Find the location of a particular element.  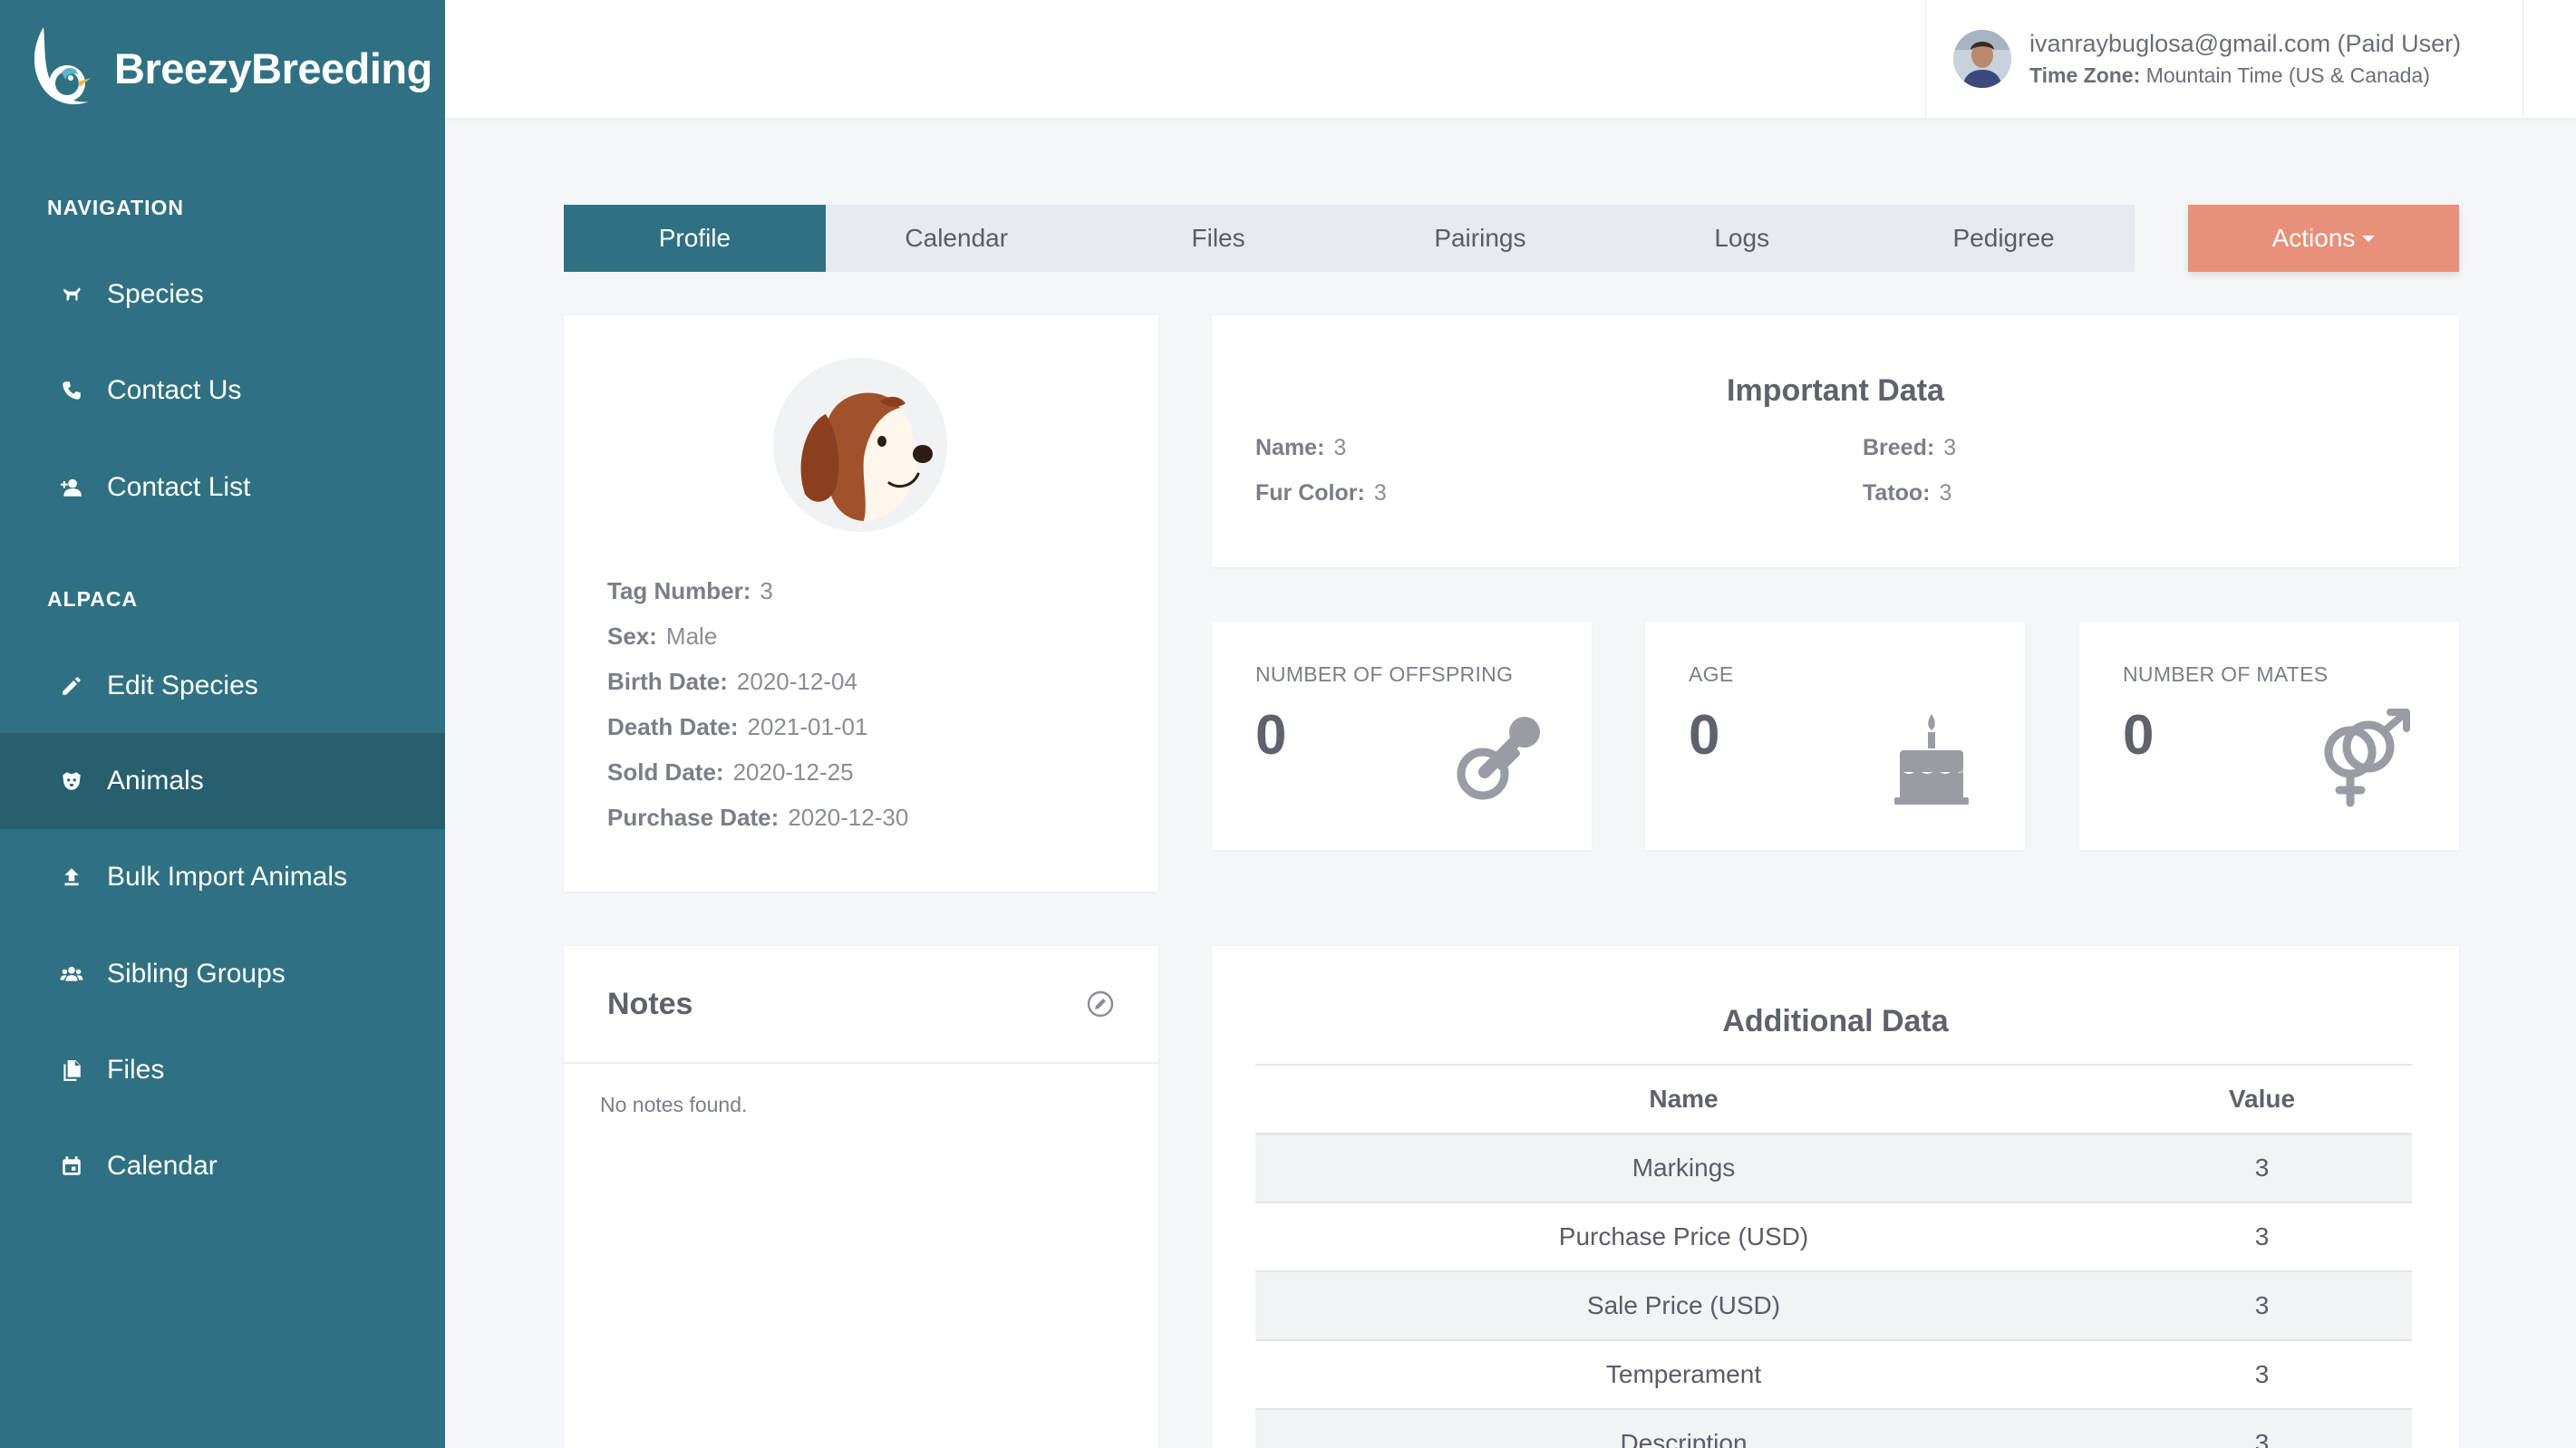

user-add-icon is located at coordinates (71, 487).